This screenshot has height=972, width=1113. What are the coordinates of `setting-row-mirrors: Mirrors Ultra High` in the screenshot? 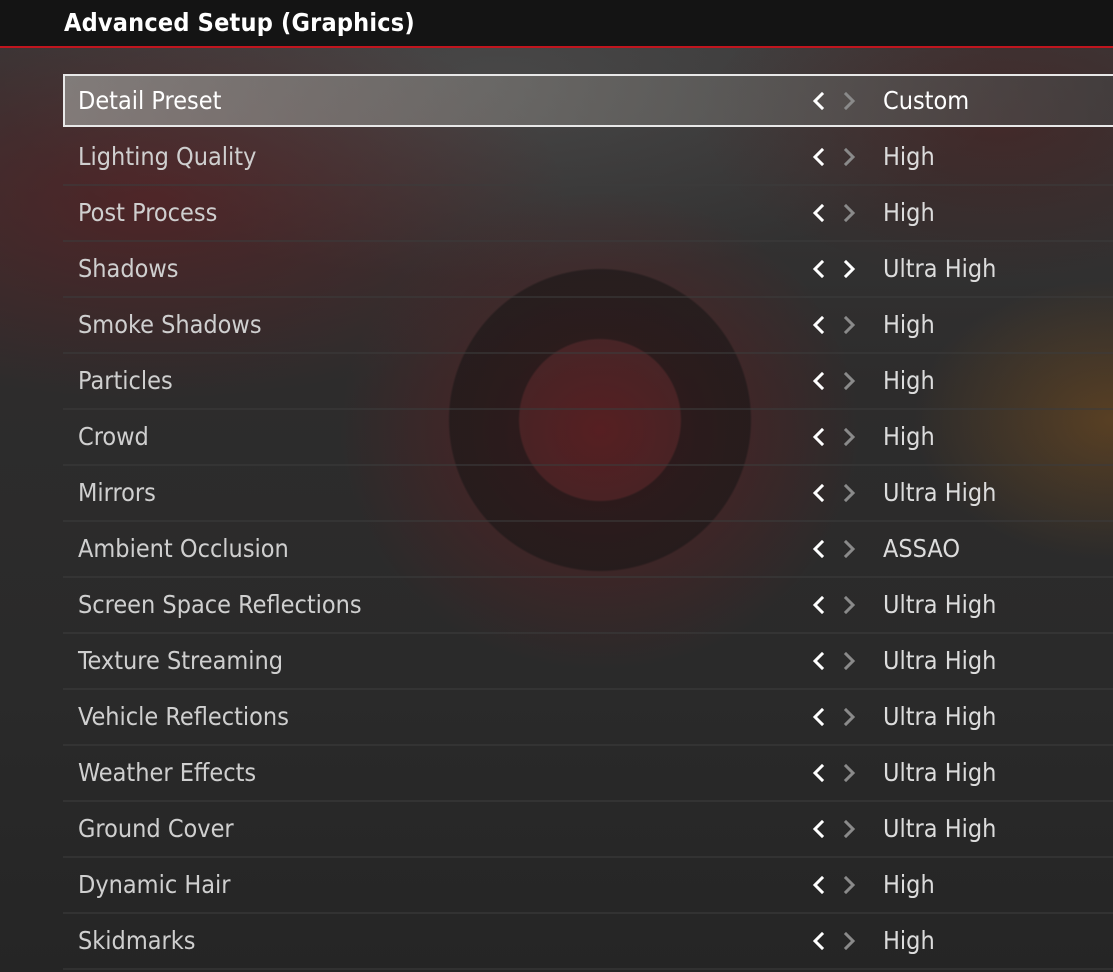 It's located at (588, 494).